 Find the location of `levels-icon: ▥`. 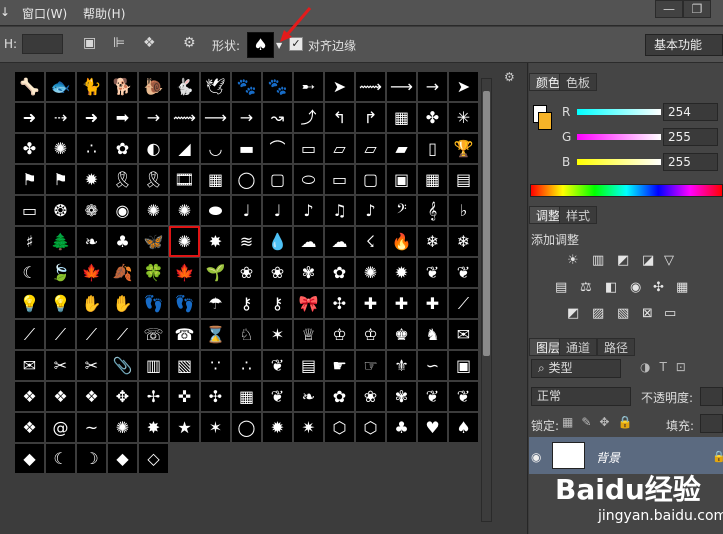

levels-icon: ▥ is located at coordinates (598, 260).